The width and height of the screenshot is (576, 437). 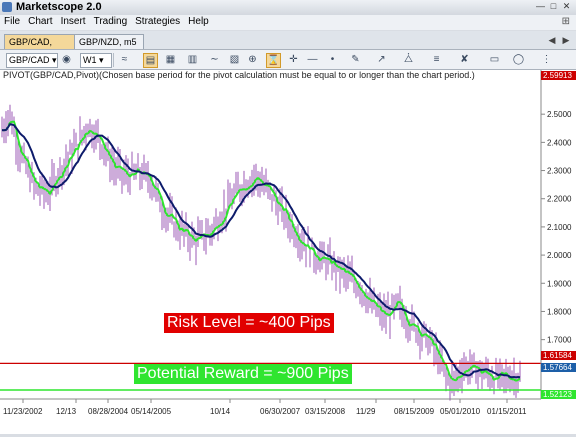 What do you see at coordinates (436, 59) in the screenshot?
I see `fibonacci-icon: ≡` at bounding box center [436, 59].